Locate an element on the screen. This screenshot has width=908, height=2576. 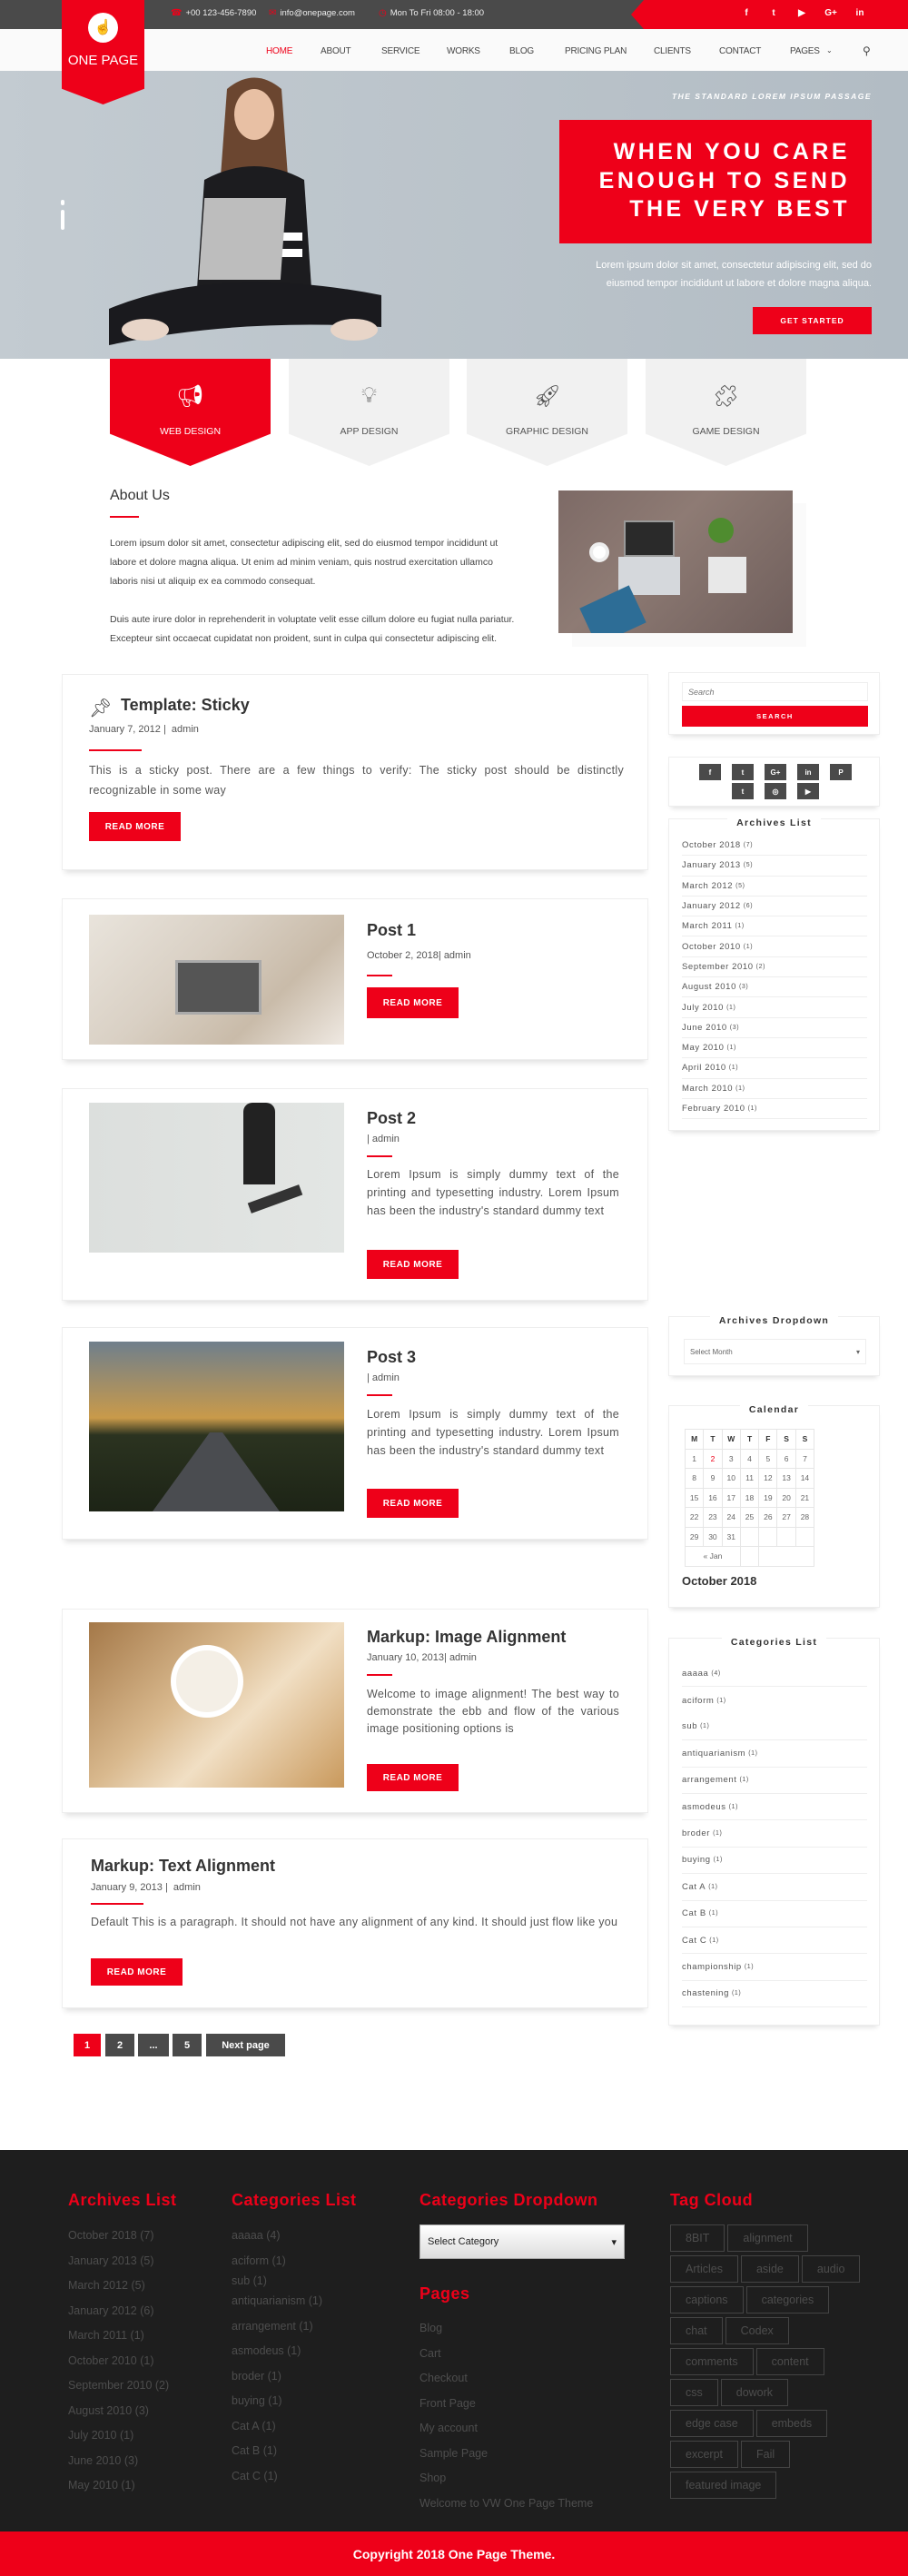
tag-link: aside is located at coordinates (769, 2269).